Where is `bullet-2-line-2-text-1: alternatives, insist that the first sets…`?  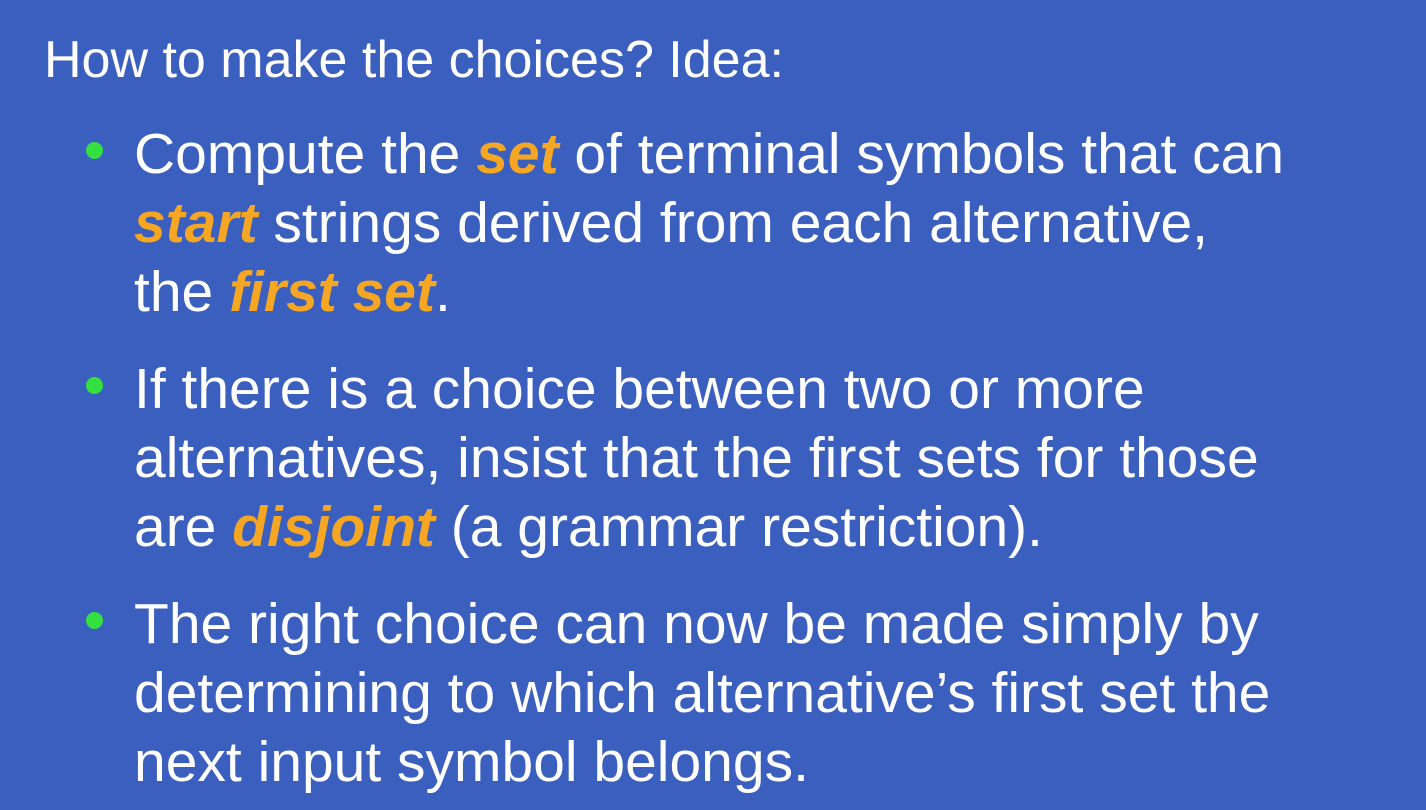 bullet-2-line-2-text-1: alternatives, insist that the first sets… is located at coordinates (696, 458).